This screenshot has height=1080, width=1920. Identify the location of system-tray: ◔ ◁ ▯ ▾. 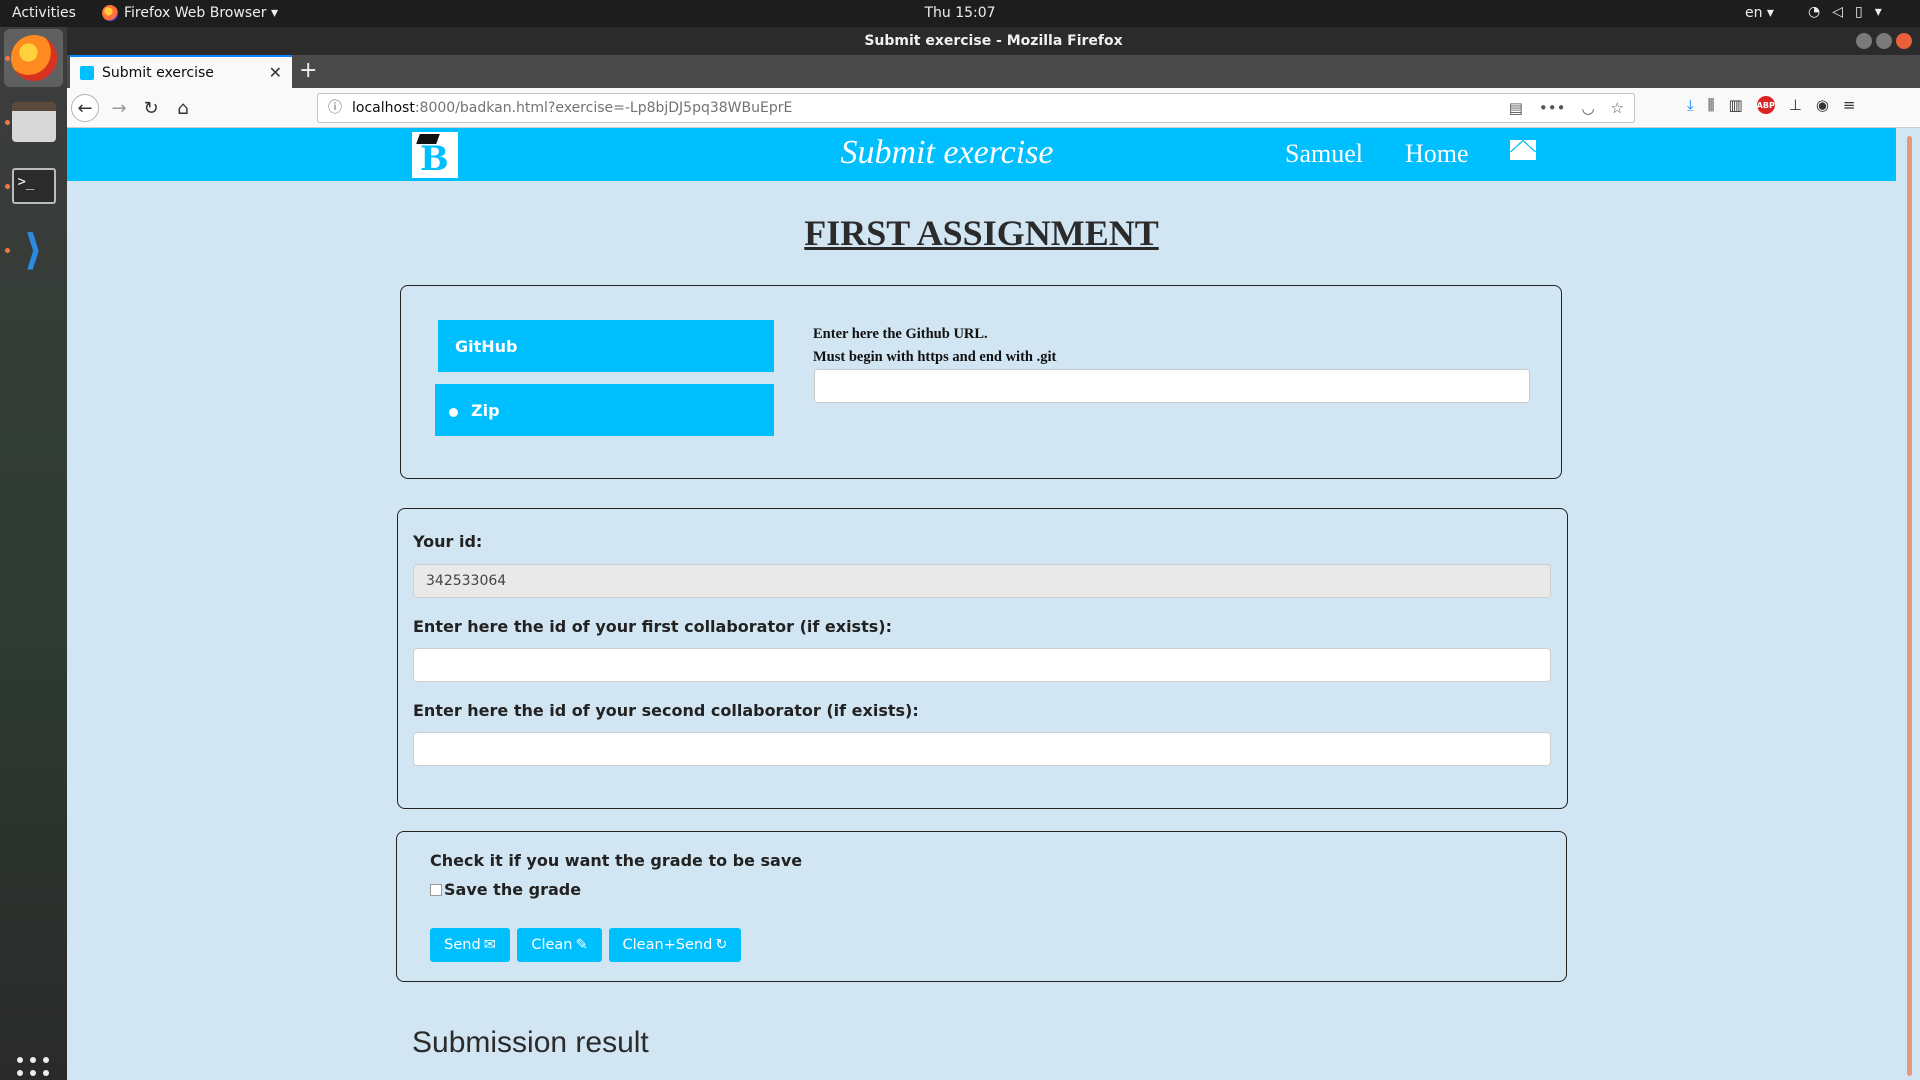
(1845, 12).